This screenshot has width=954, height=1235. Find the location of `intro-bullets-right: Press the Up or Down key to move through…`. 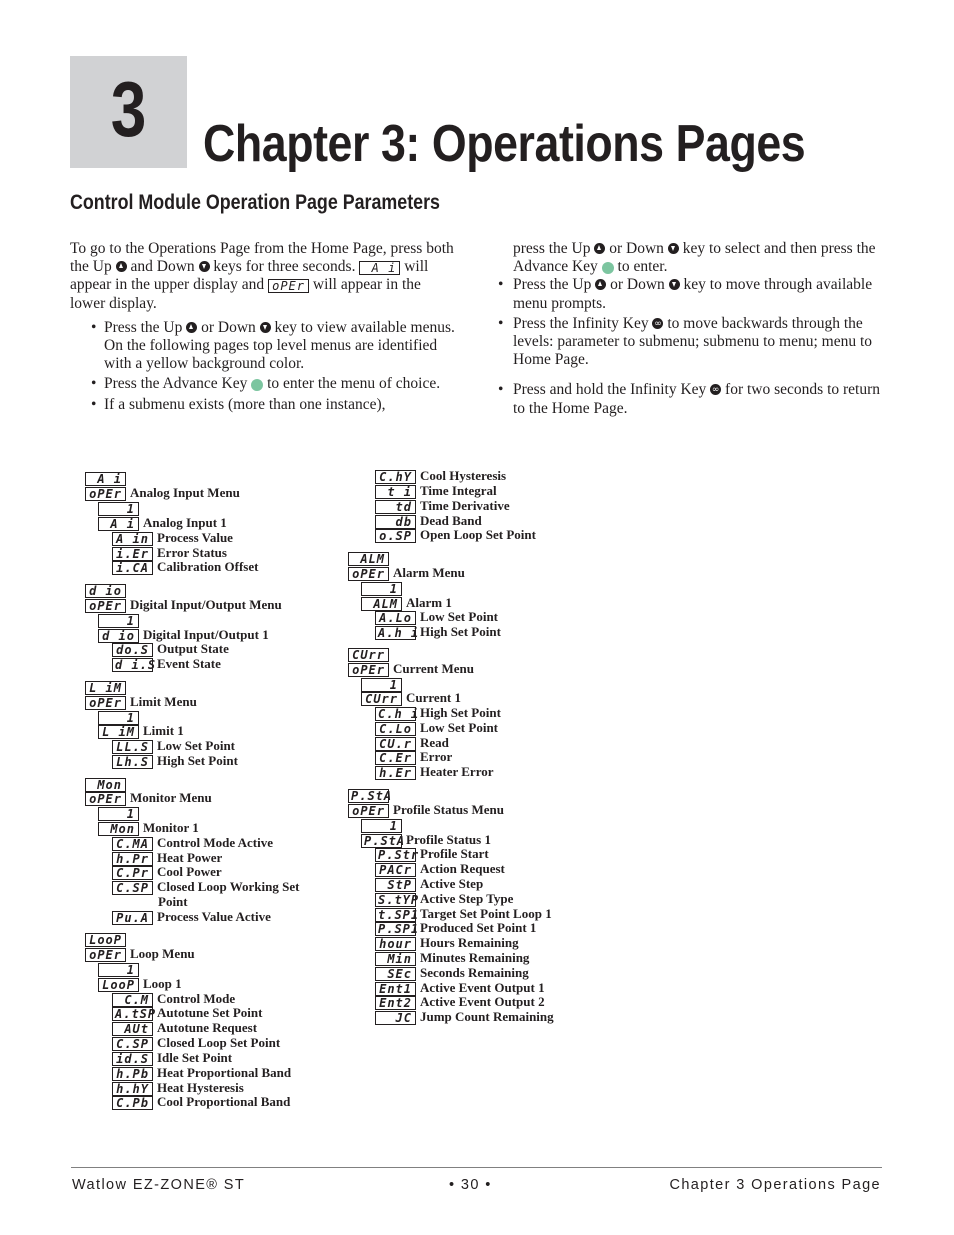

intro-bullets-right: Press the Up or Down key to move through… is located at coordinates (690, 346).